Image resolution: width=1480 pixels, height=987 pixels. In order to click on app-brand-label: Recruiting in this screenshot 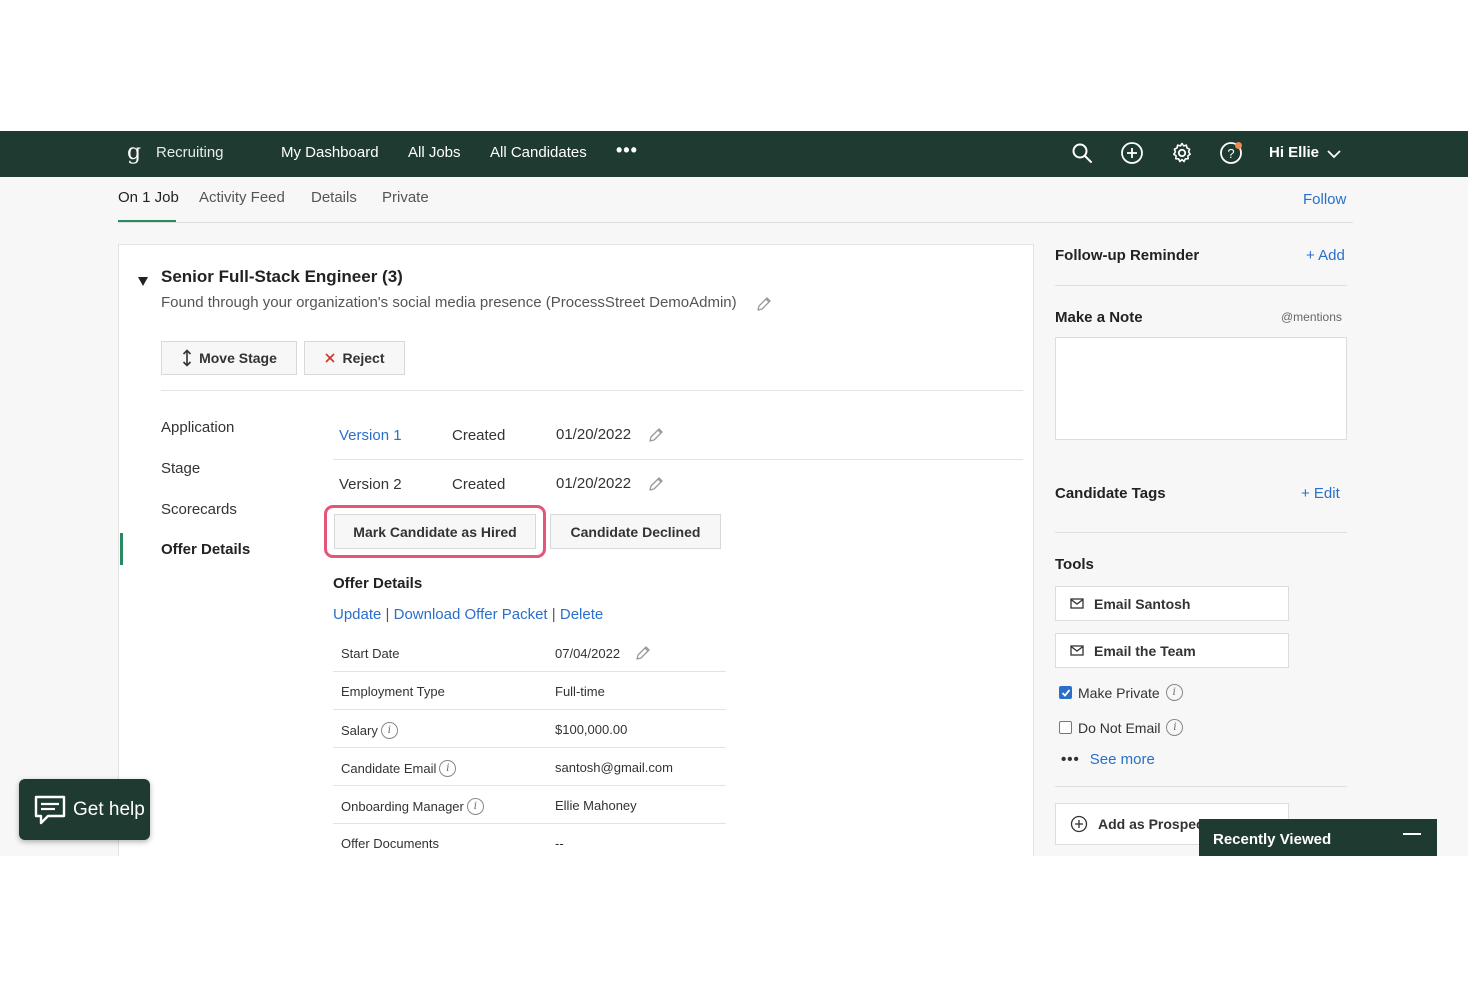, I will do `click(190, 152)`.